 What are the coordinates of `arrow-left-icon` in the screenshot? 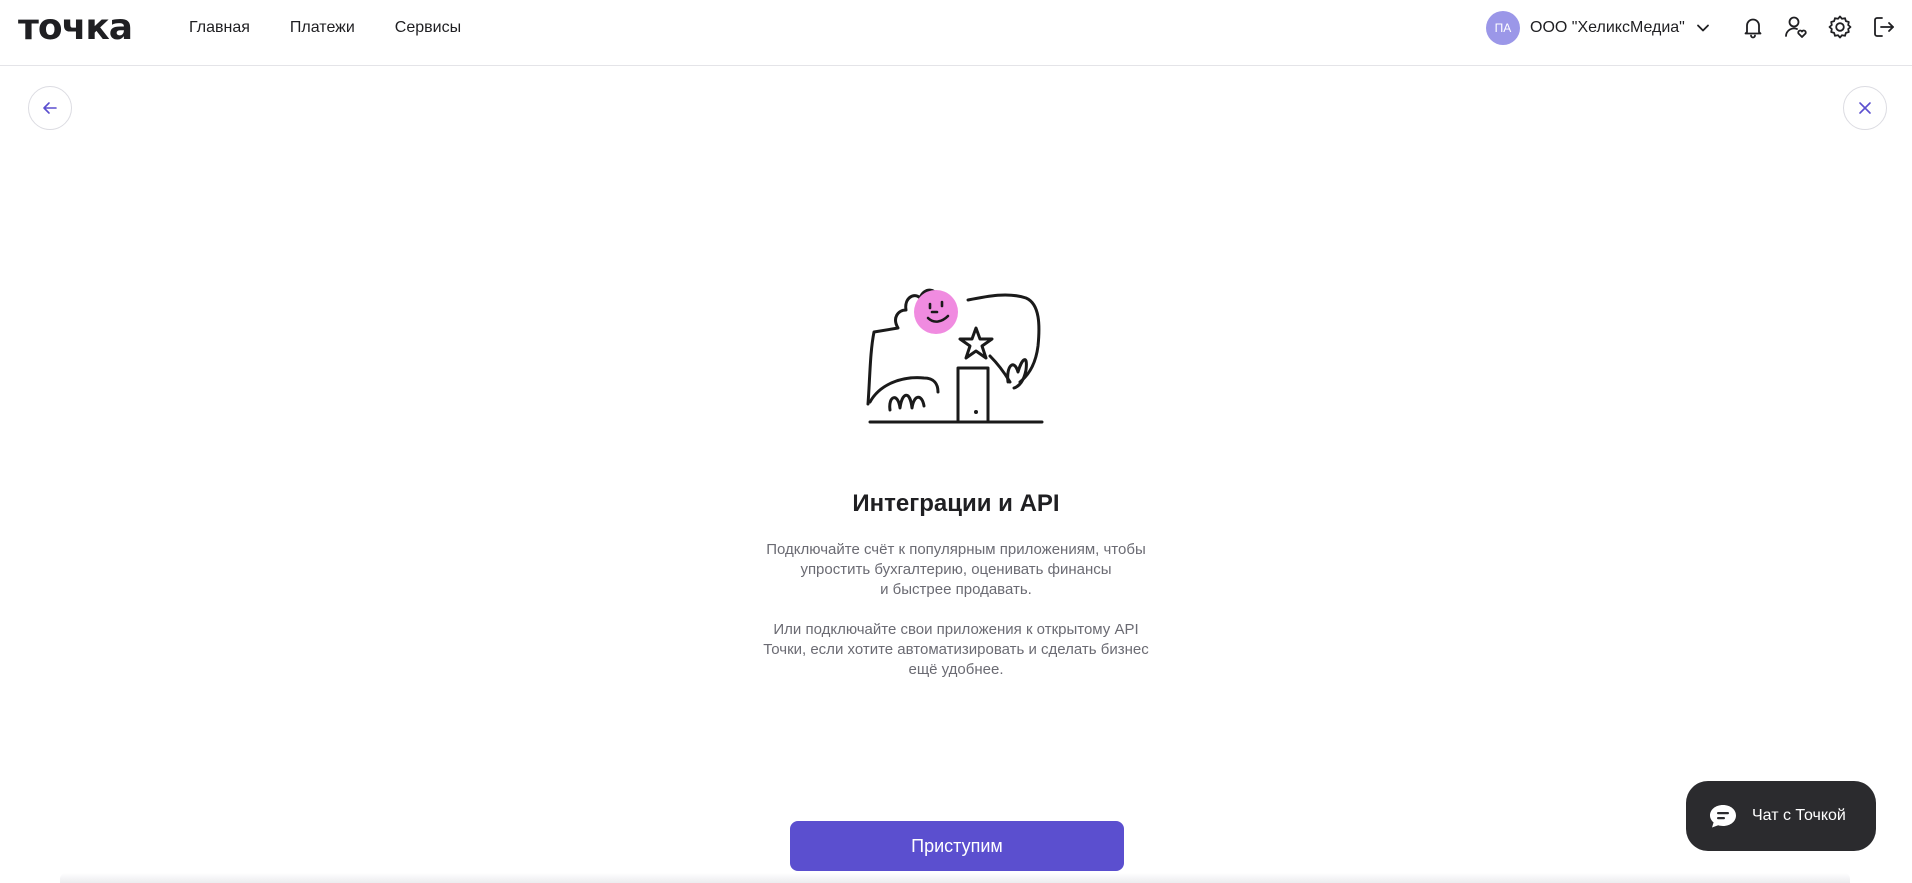 It's located at (50, 108).